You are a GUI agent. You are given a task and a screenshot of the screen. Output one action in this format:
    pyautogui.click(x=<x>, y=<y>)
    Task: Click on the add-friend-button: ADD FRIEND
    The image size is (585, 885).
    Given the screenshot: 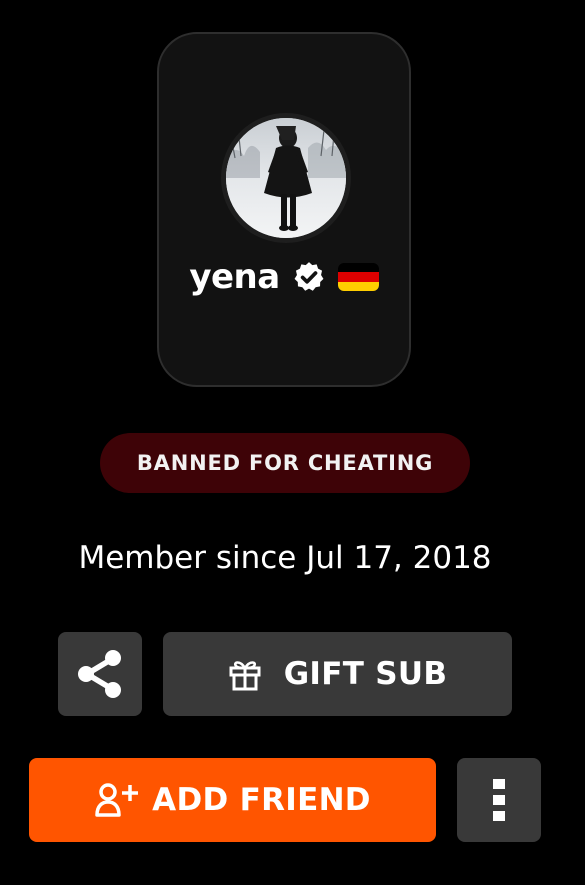 What is the action you would take?
    pyautogui.click(x=232, y=800)
    